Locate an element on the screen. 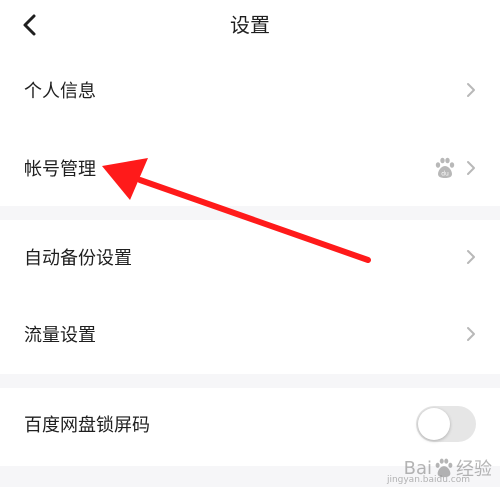 The width and height of the screenshot is (500, 487). settings-item-auto-backup: 自动备份设置 is located at coordinates (250, 257).